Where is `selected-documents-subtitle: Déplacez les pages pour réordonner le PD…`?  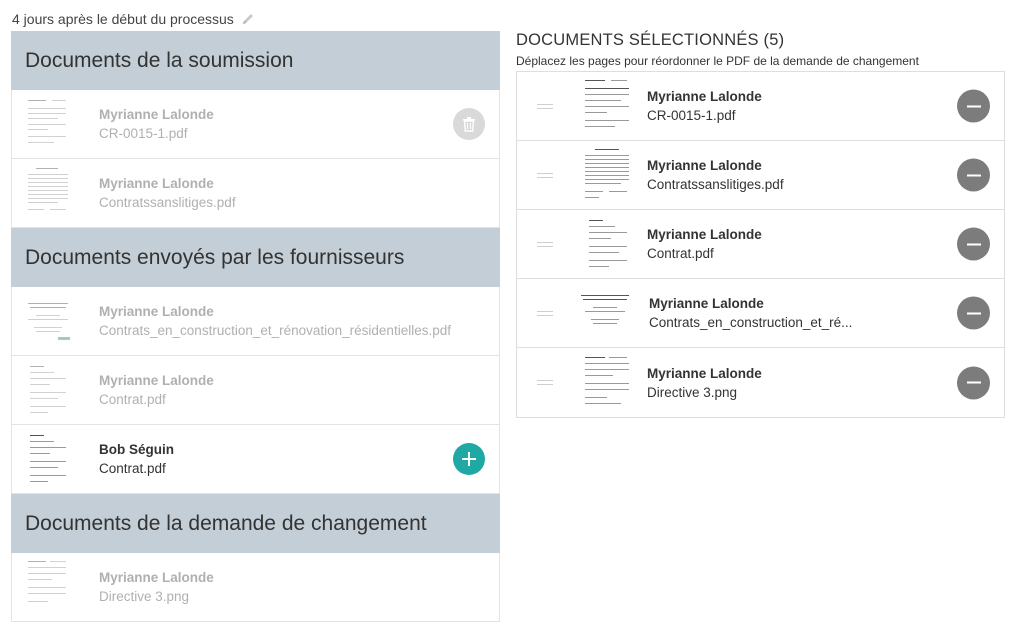
selected-documents-subtitle: Déplacez les pages pour réordonner le PD… is located at coordinates (717, 61).